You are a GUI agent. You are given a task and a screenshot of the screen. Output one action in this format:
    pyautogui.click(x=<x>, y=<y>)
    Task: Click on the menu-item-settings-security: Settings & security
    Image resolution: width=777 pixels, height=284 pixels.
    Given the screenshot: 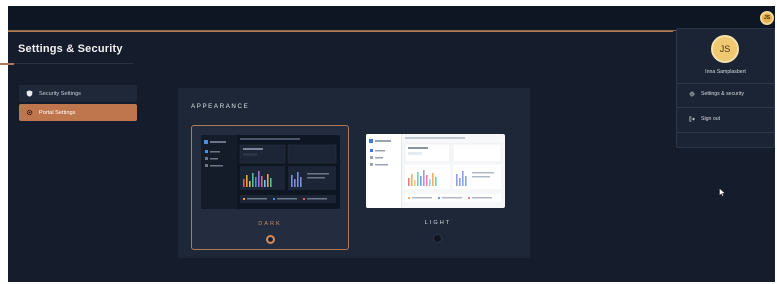 What is the action you would take?
    pyautogui.click(x=716, y=94)
    